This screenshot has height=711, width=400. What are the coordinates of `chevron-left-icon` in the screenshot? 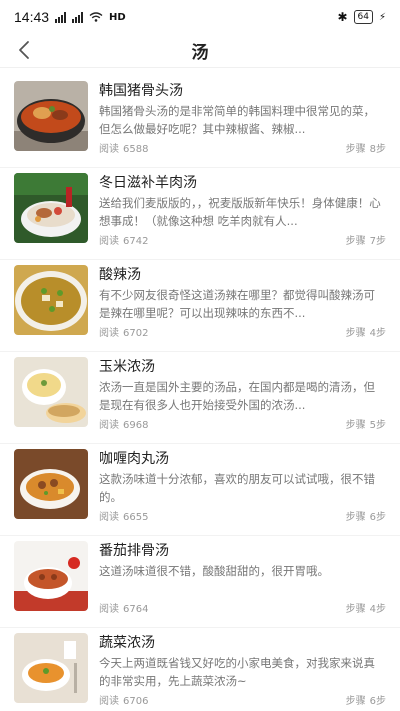 It's located at (24, 50).